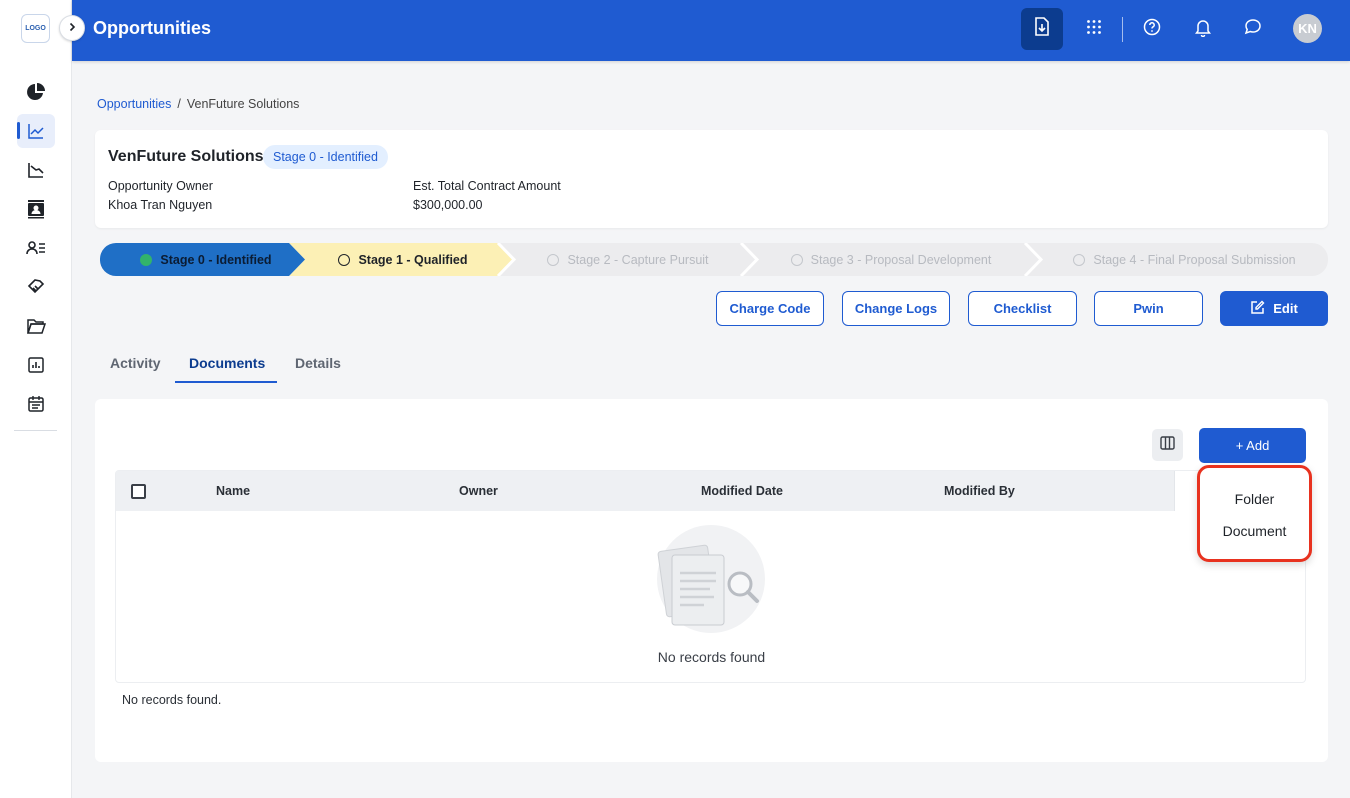 This screenshot has width=1350, height=798. I want to click on user-list-icon, so click(36, 248).